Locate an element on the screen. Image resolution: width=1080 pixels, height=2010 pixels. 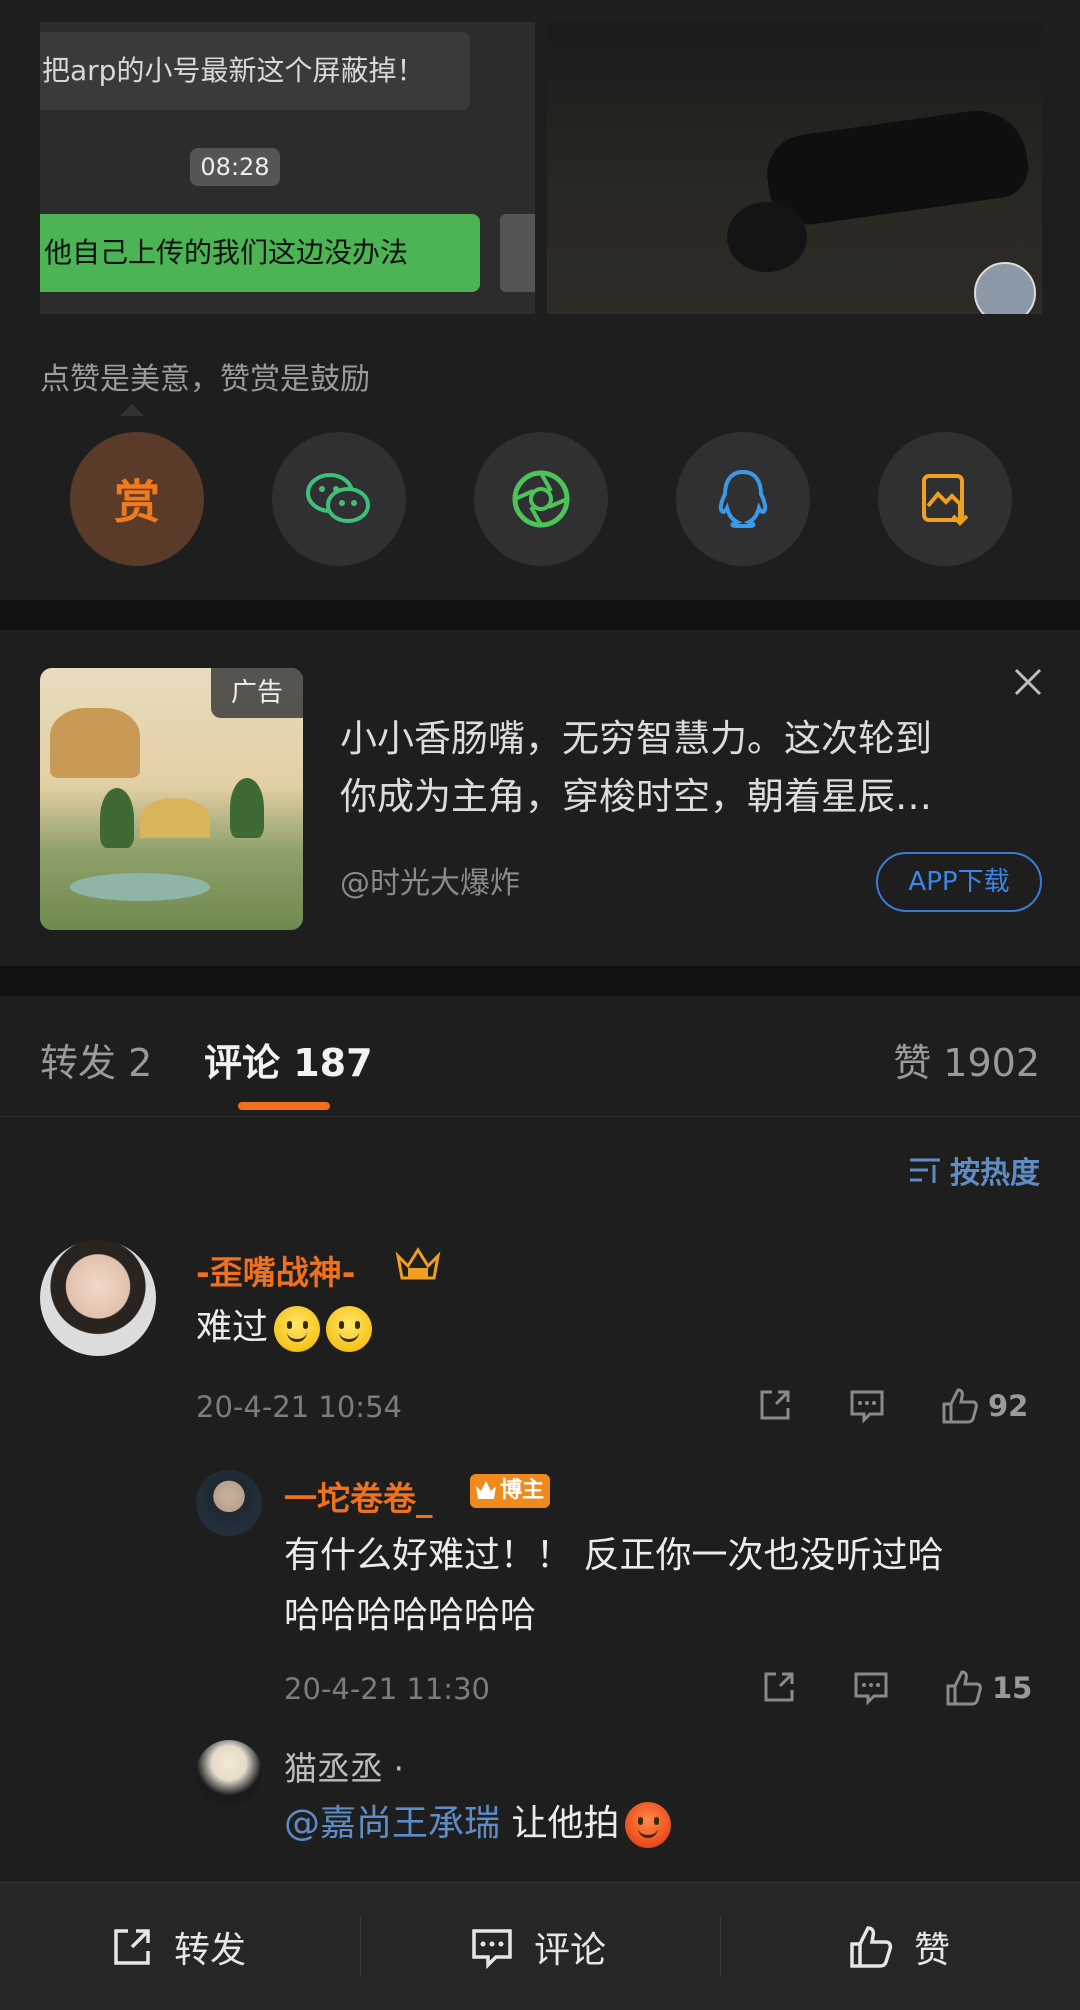
ad-image-water is located at coordinates (140, 887).